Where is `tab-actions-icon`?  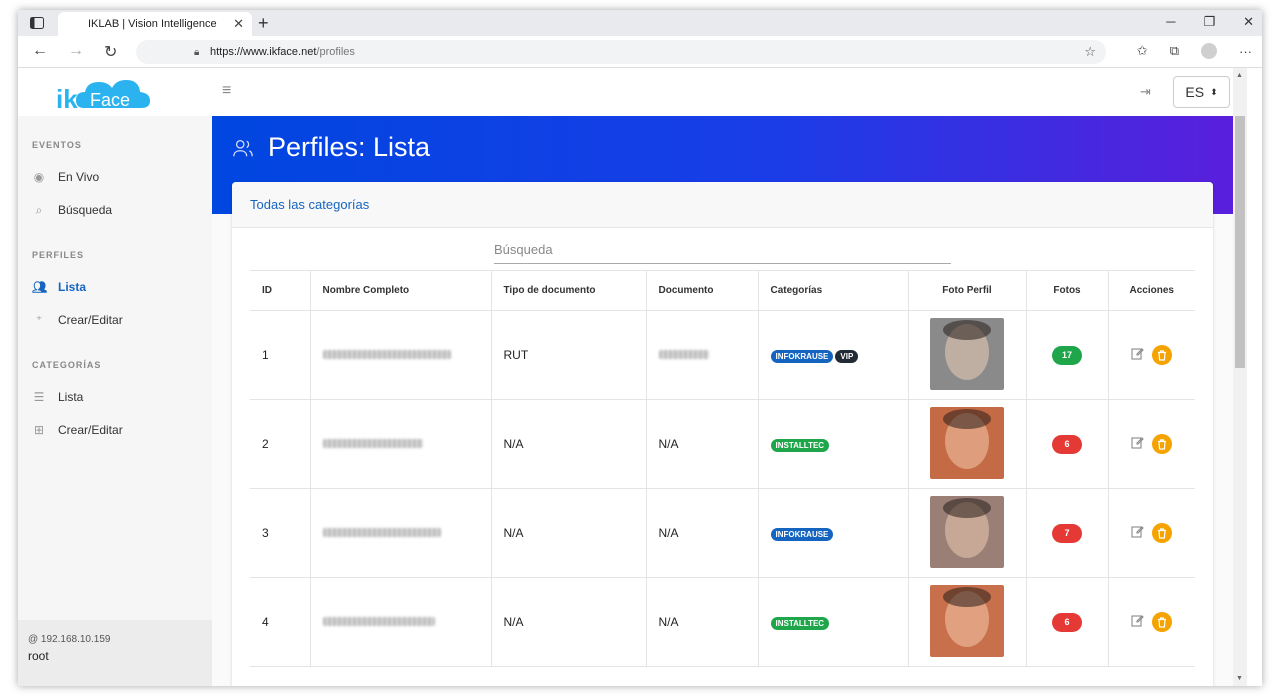 tab-actions-icon is located at coordinates (37, 23).